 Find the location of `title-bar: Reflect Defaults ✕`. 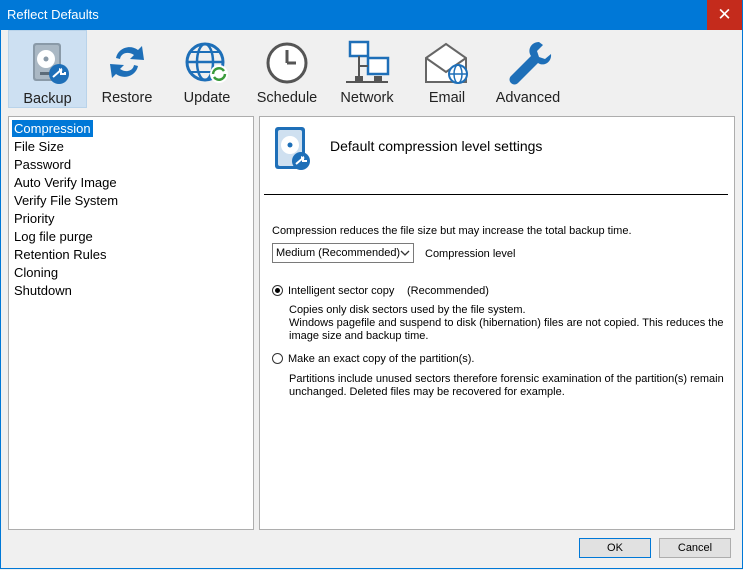

title-bar: Reflect Defaults ✕ is located at coordinates (371, 15).